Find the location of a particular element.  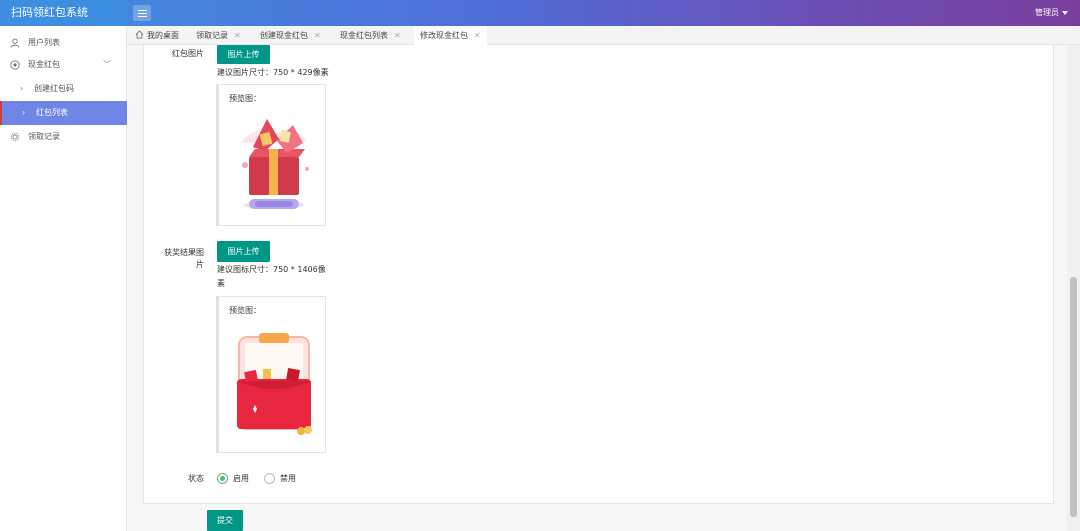

app-title: 扫码领红包系统 is located at coordinates (63, 13).